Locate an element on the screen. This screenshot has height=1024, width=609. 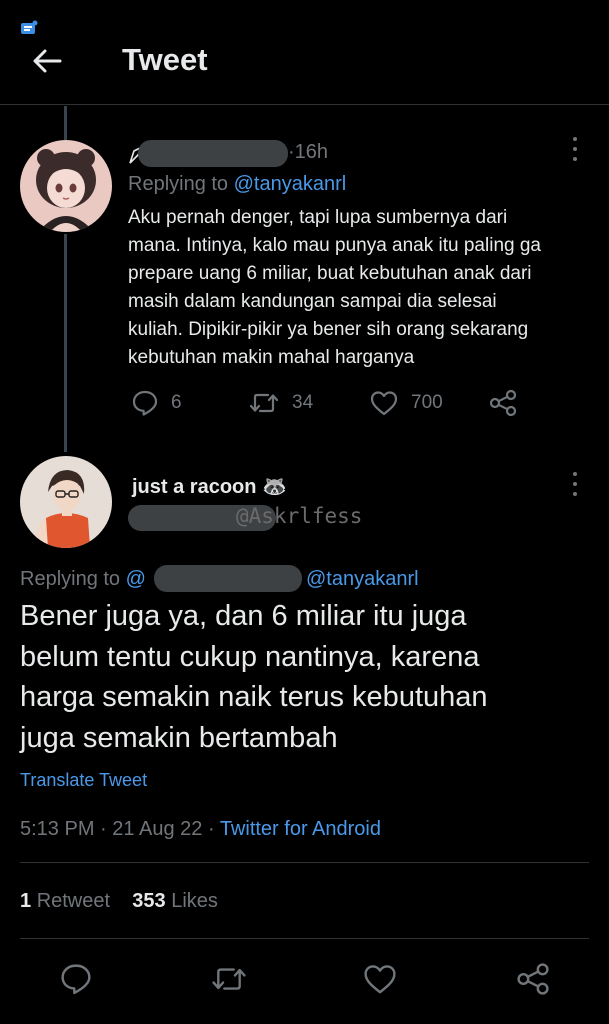
reply-button: 6 is located at coordinates (156, 403).